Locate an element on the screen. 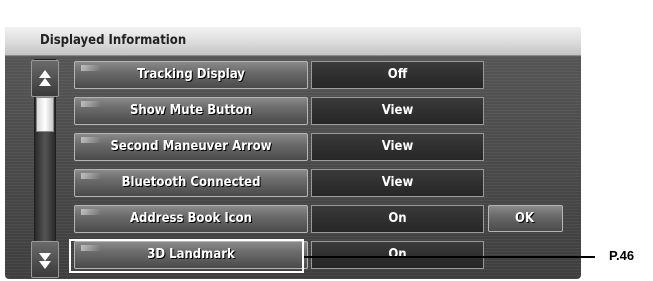 The width and height of the screenshot is (653, 281). row-value: Off is located at coordinates (397, 74).